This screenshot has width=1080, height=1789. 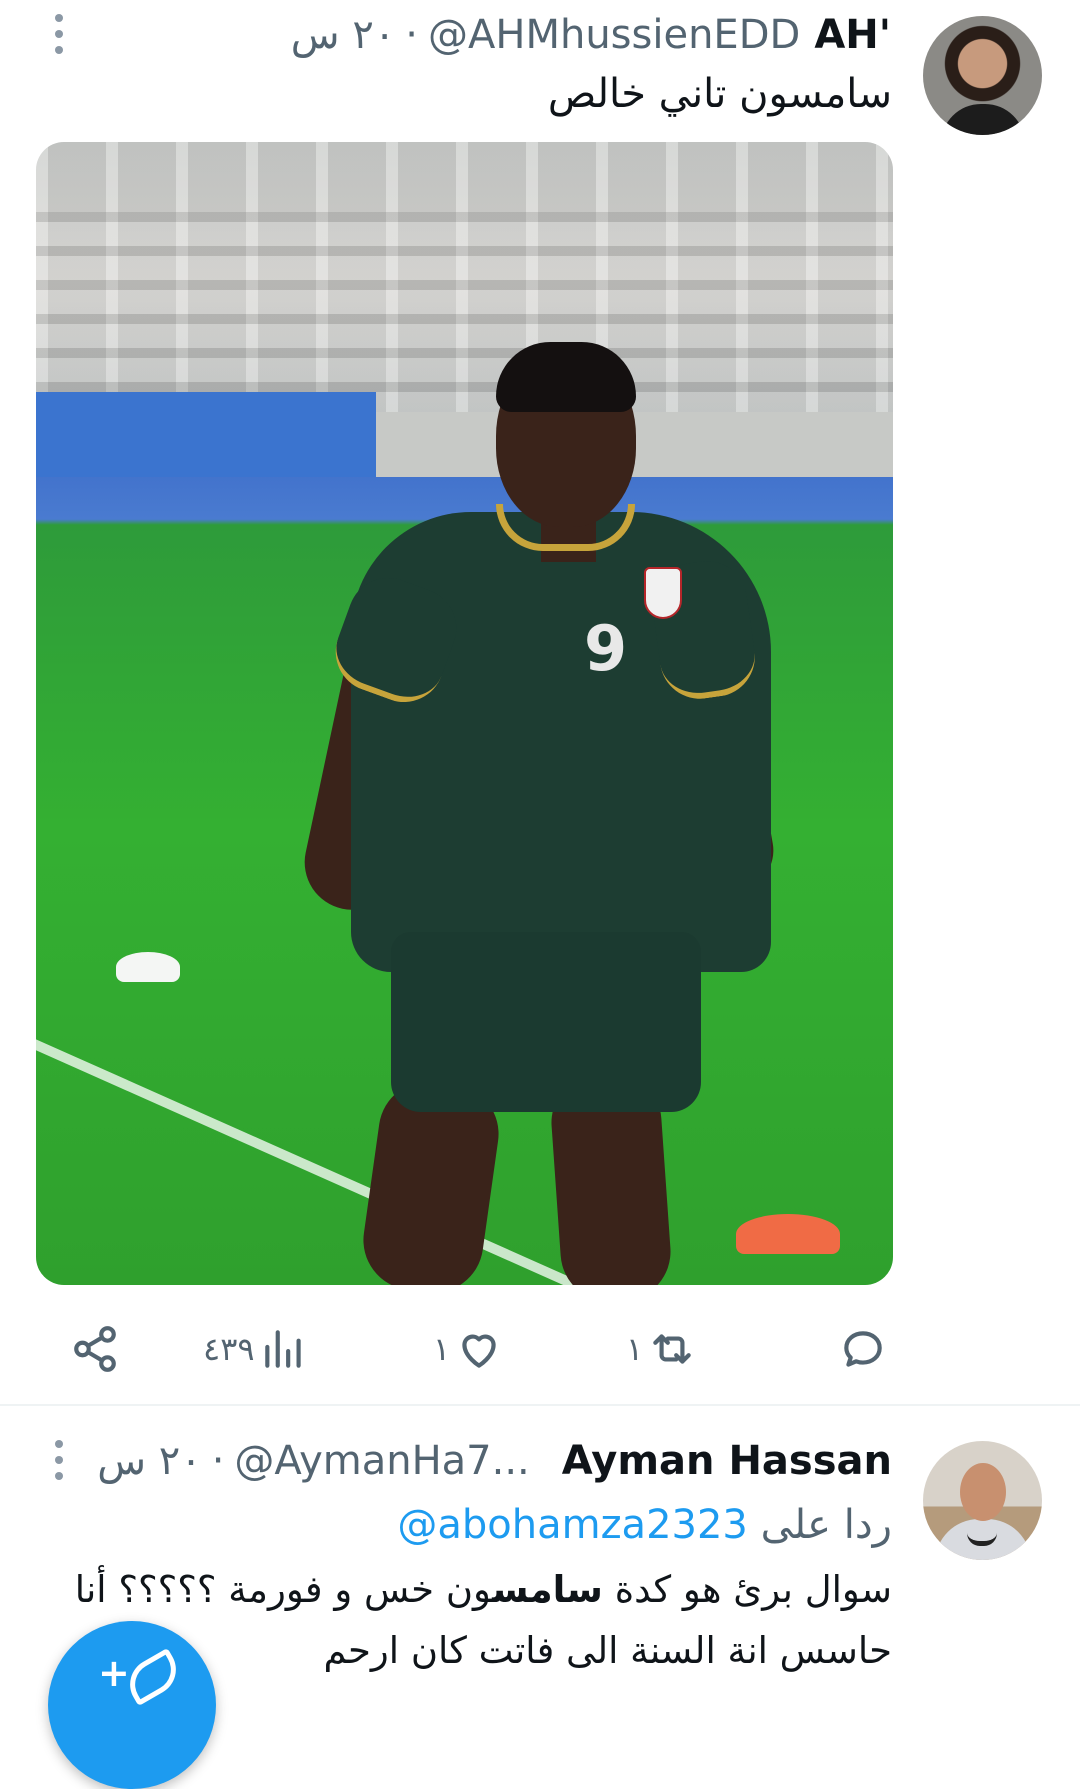 What do you see at coordinates (572, 1525) in the screenshot?
I see `replying-handle-link: @abohamza2323` at bounding box center [572, 1525].